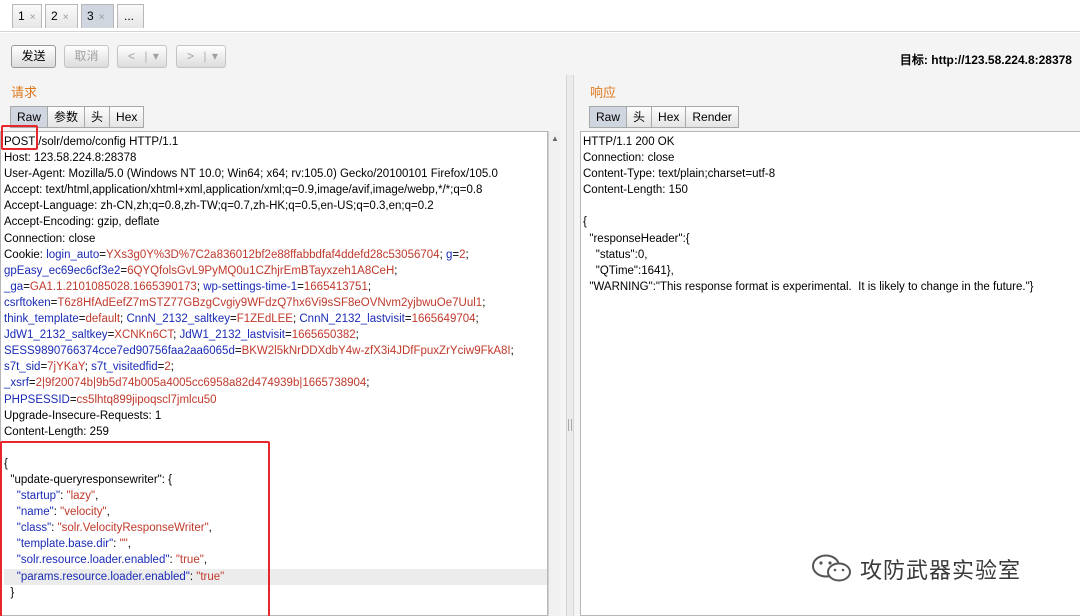 The image size is (1080, 616). Describe the element at coordinates (33, 17) in the screenshot. I see `tab-1-close-icon: ×` at that location.